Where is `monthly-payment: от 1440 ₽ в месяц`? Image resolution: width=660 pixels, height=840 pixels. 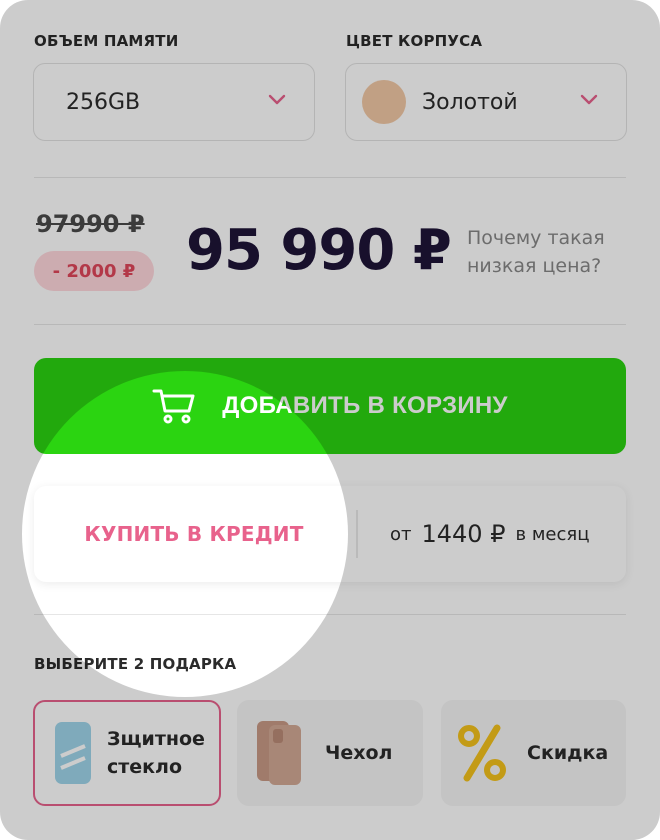
monthly-payment: от 1440 ₽ в месяц is located at coordinates (489, 534).